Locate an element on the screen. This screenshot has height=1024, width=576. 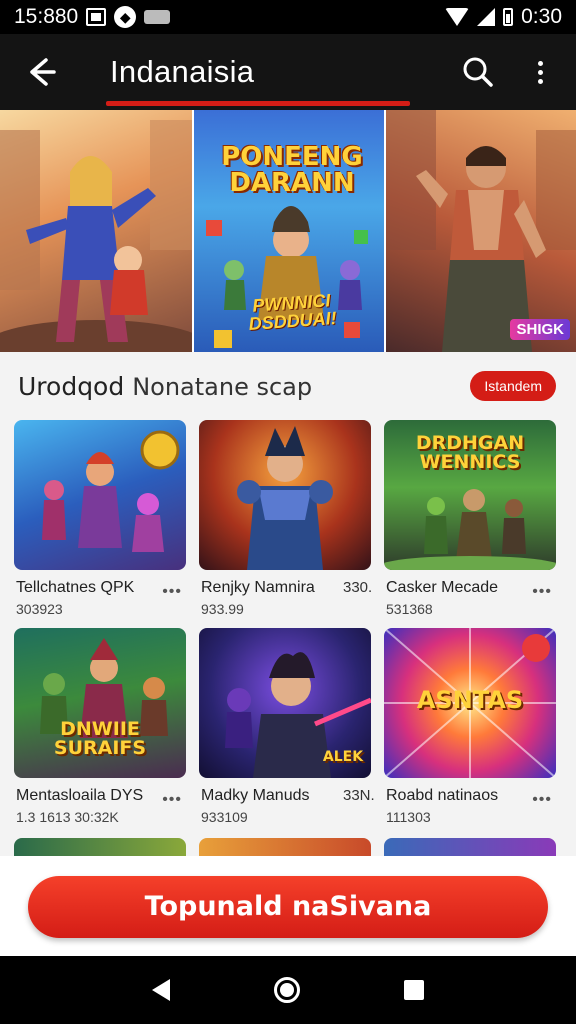
game-meta: 531368 is located at coordinates (409, 609).